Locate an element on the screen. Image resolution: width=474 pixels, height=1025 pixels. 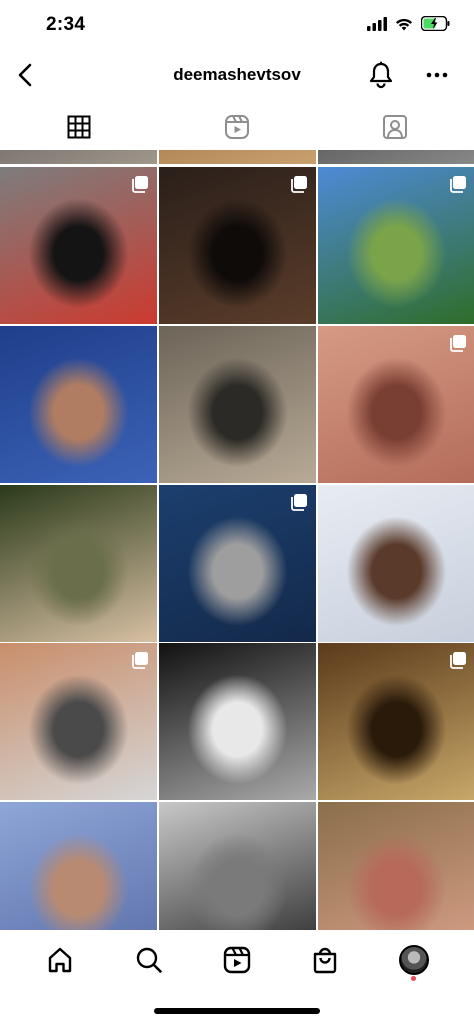
notifications-button is located at coordinates (381, 75).